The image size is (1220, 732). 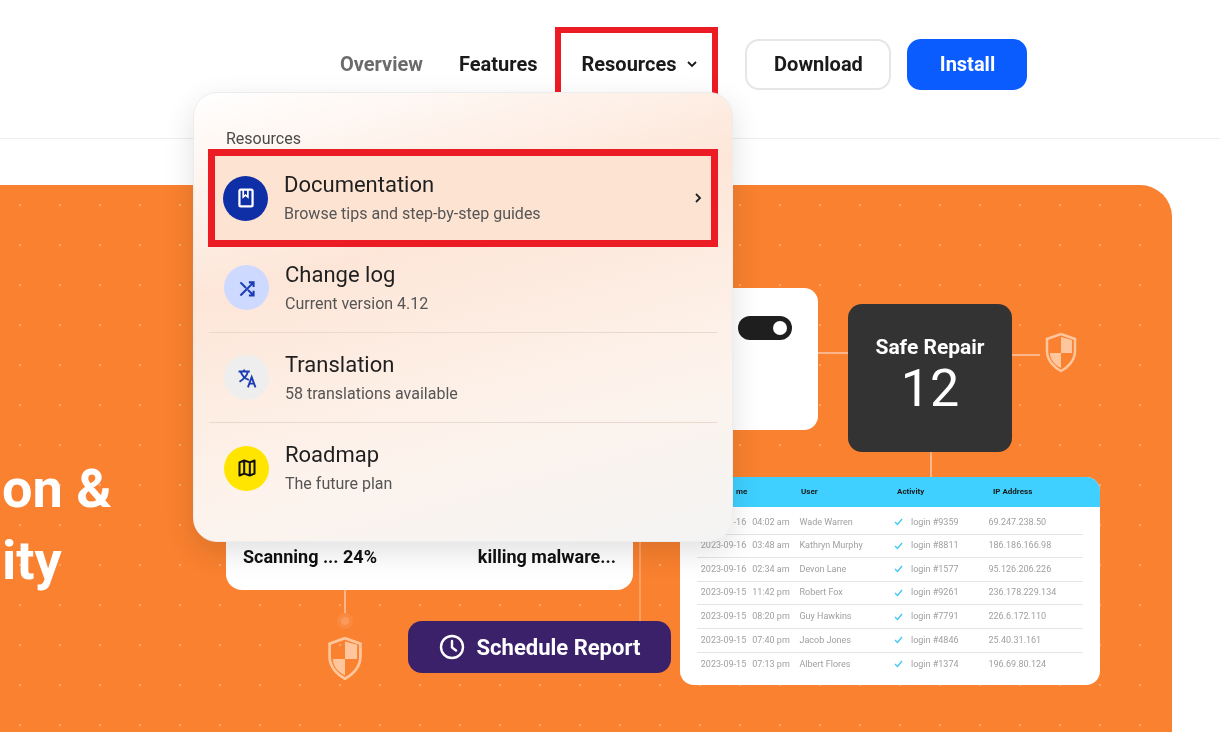 I want to click on table-cell-text: 25.40.31.161, so click(x=1015, y=640).